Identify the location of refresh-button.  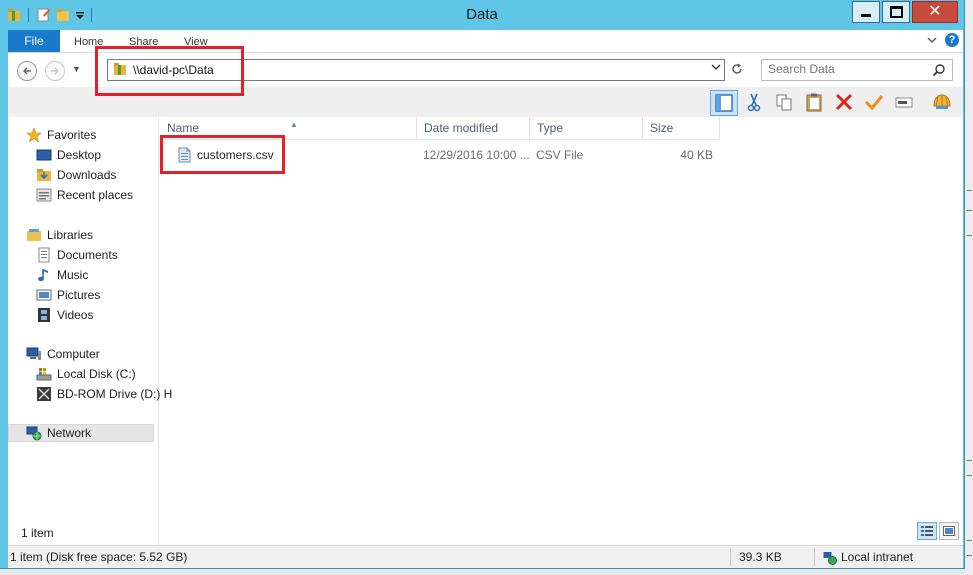
(737, 70).